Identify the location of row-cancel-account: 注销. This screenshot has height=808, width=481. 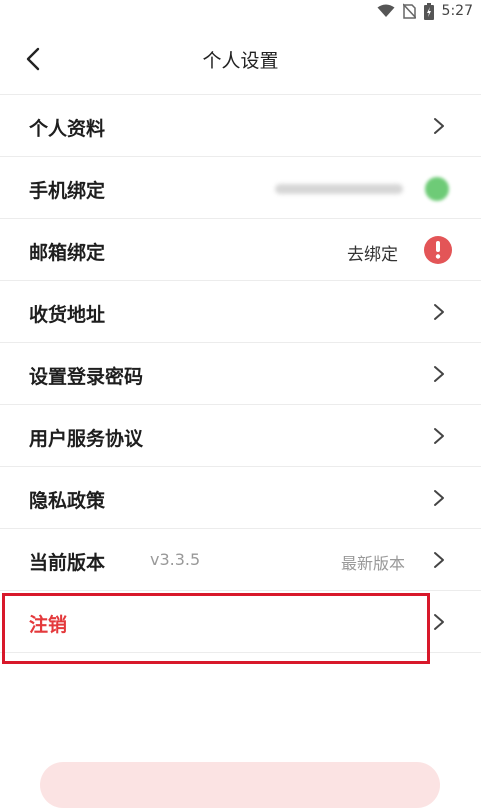
(240, 622).